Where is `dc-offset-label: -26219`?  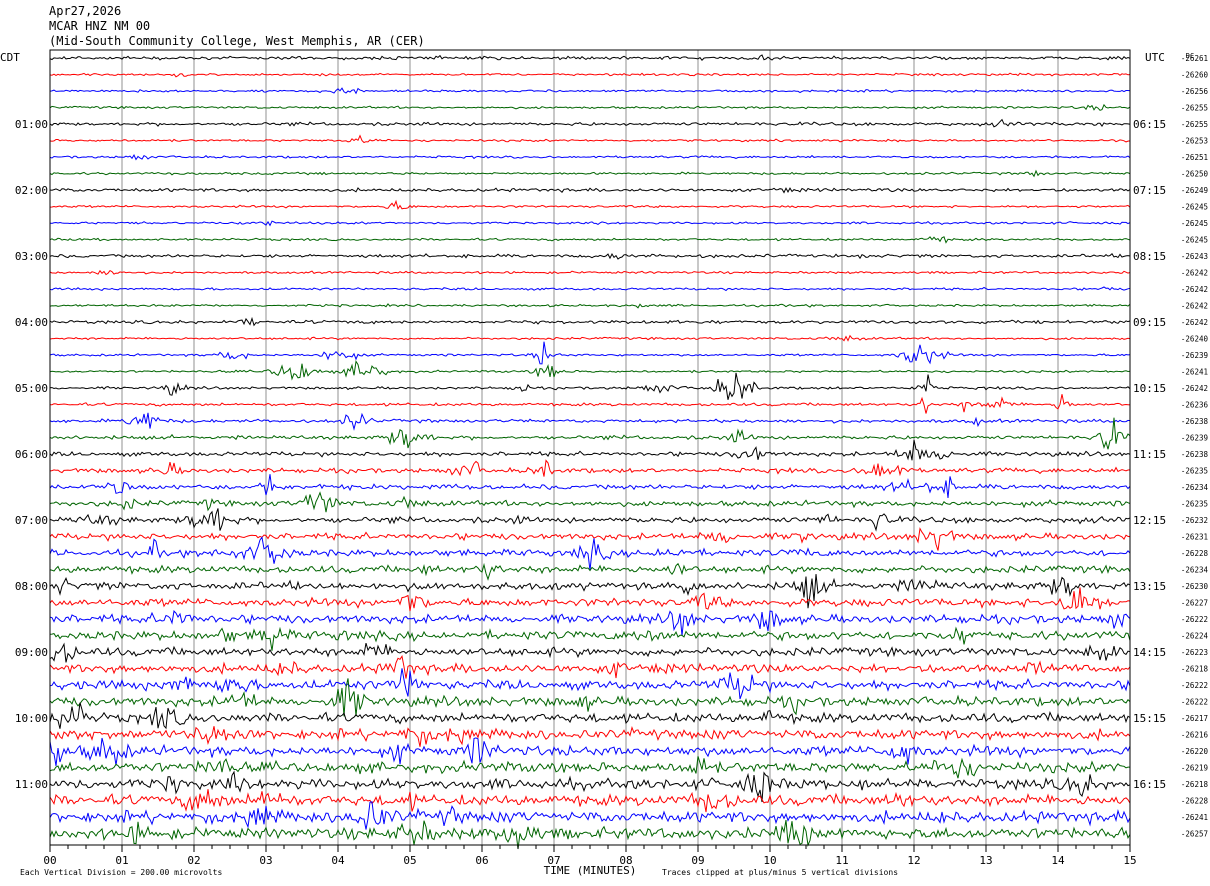 dc-offset-label: -26219 is located at coordinates (1194, 768).